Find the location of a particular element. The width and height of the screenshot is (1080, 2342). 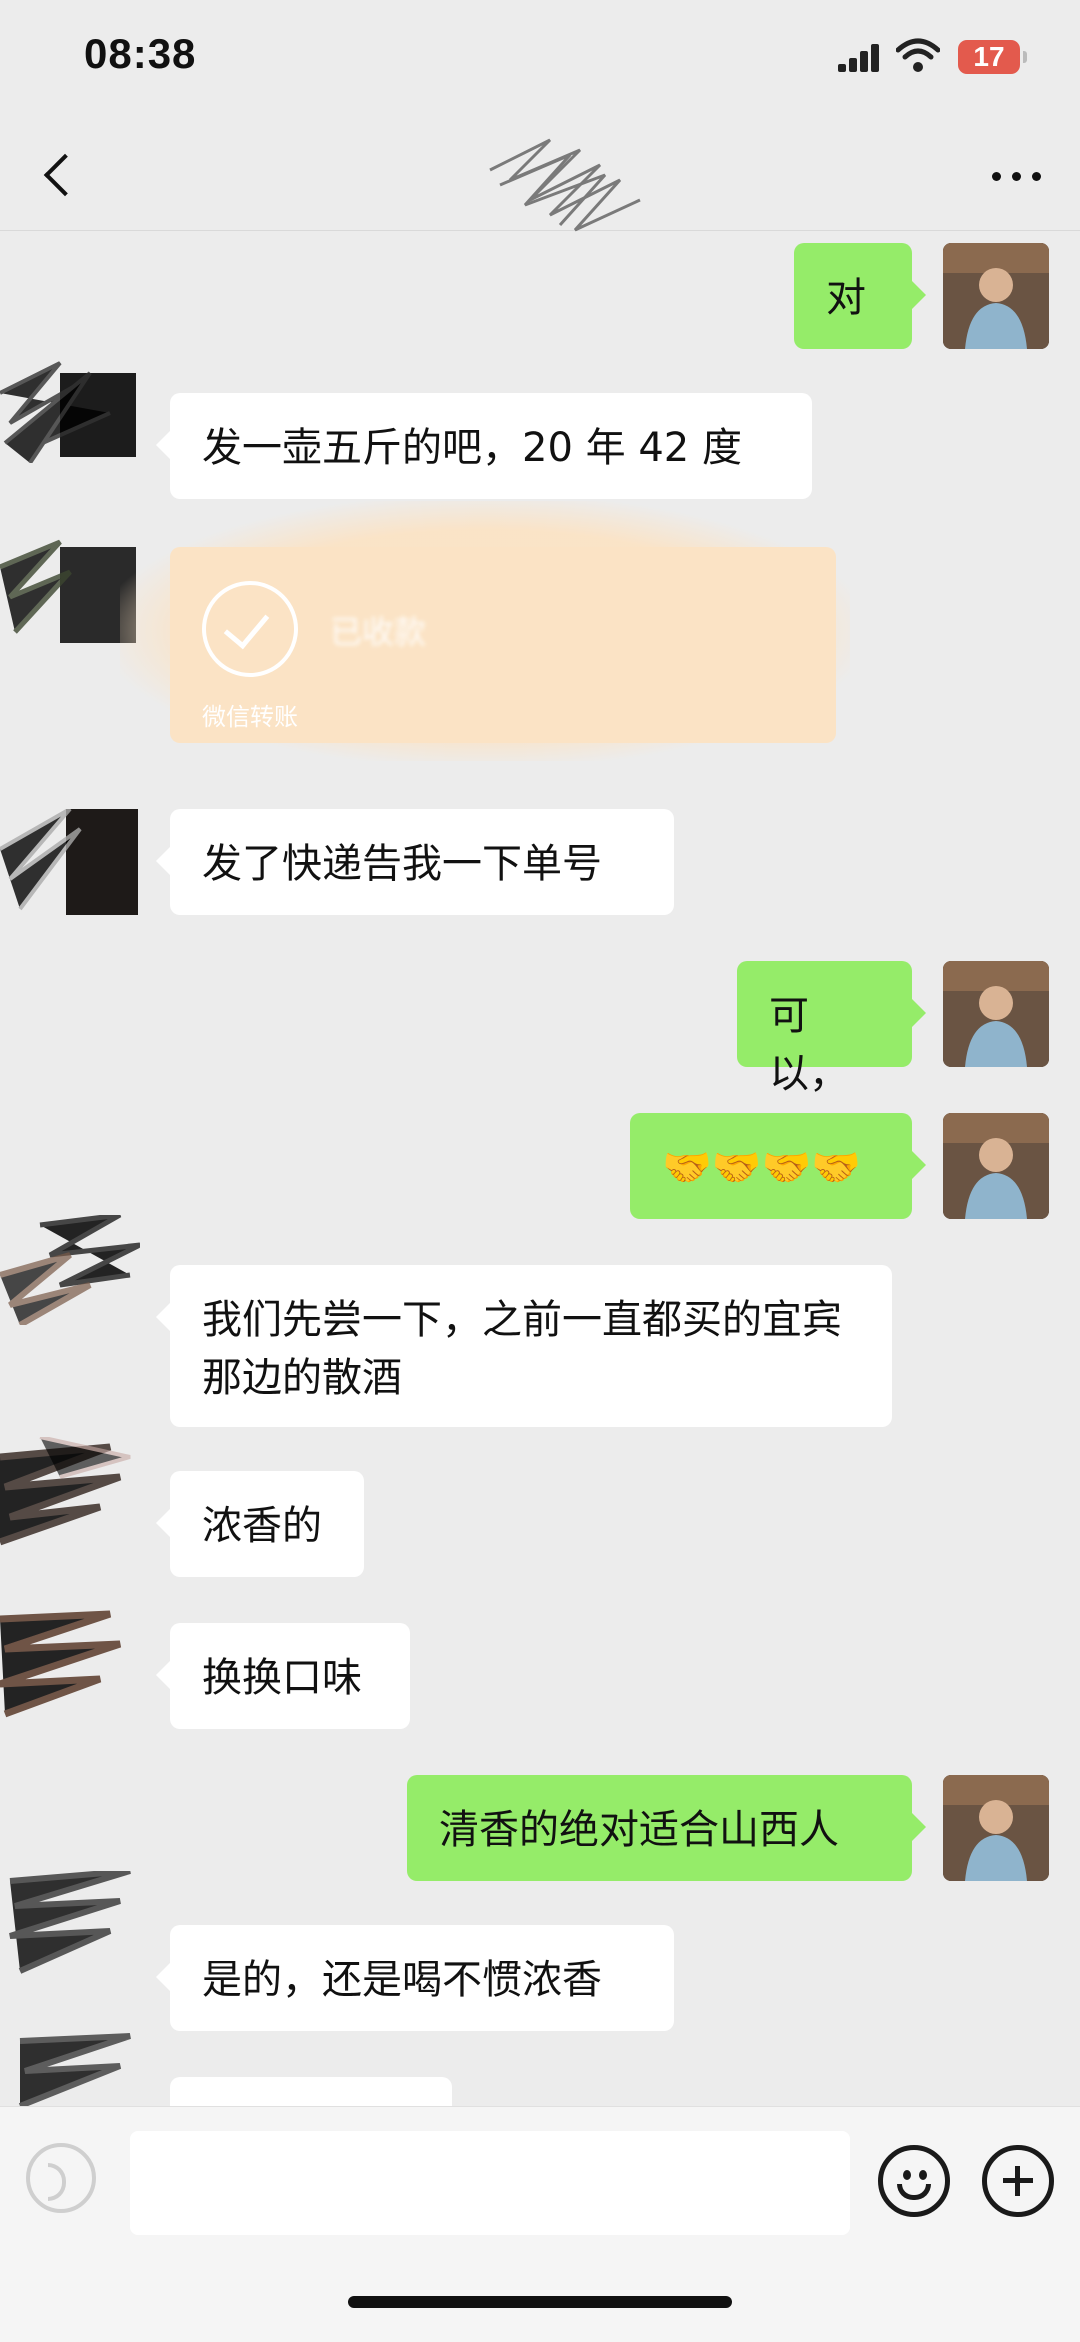

more-options-button is located at coordinates (1017, 176).